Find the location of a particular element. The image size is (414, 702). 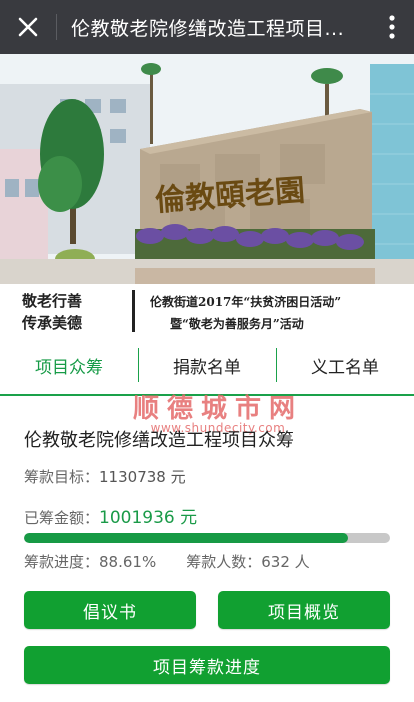

slogan-left-1: 敬老行善 is located at coordinates (51, 301).